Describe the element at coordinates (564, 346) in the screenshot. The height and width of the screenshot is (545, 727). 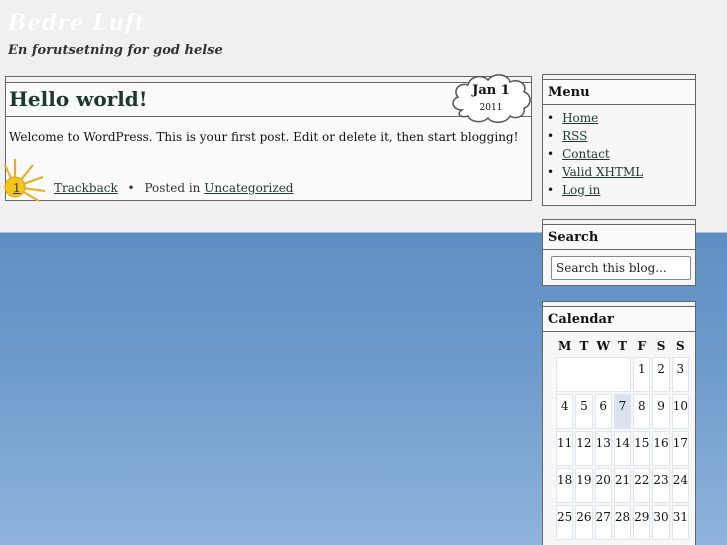
I see `weekday-header: M` at that location.